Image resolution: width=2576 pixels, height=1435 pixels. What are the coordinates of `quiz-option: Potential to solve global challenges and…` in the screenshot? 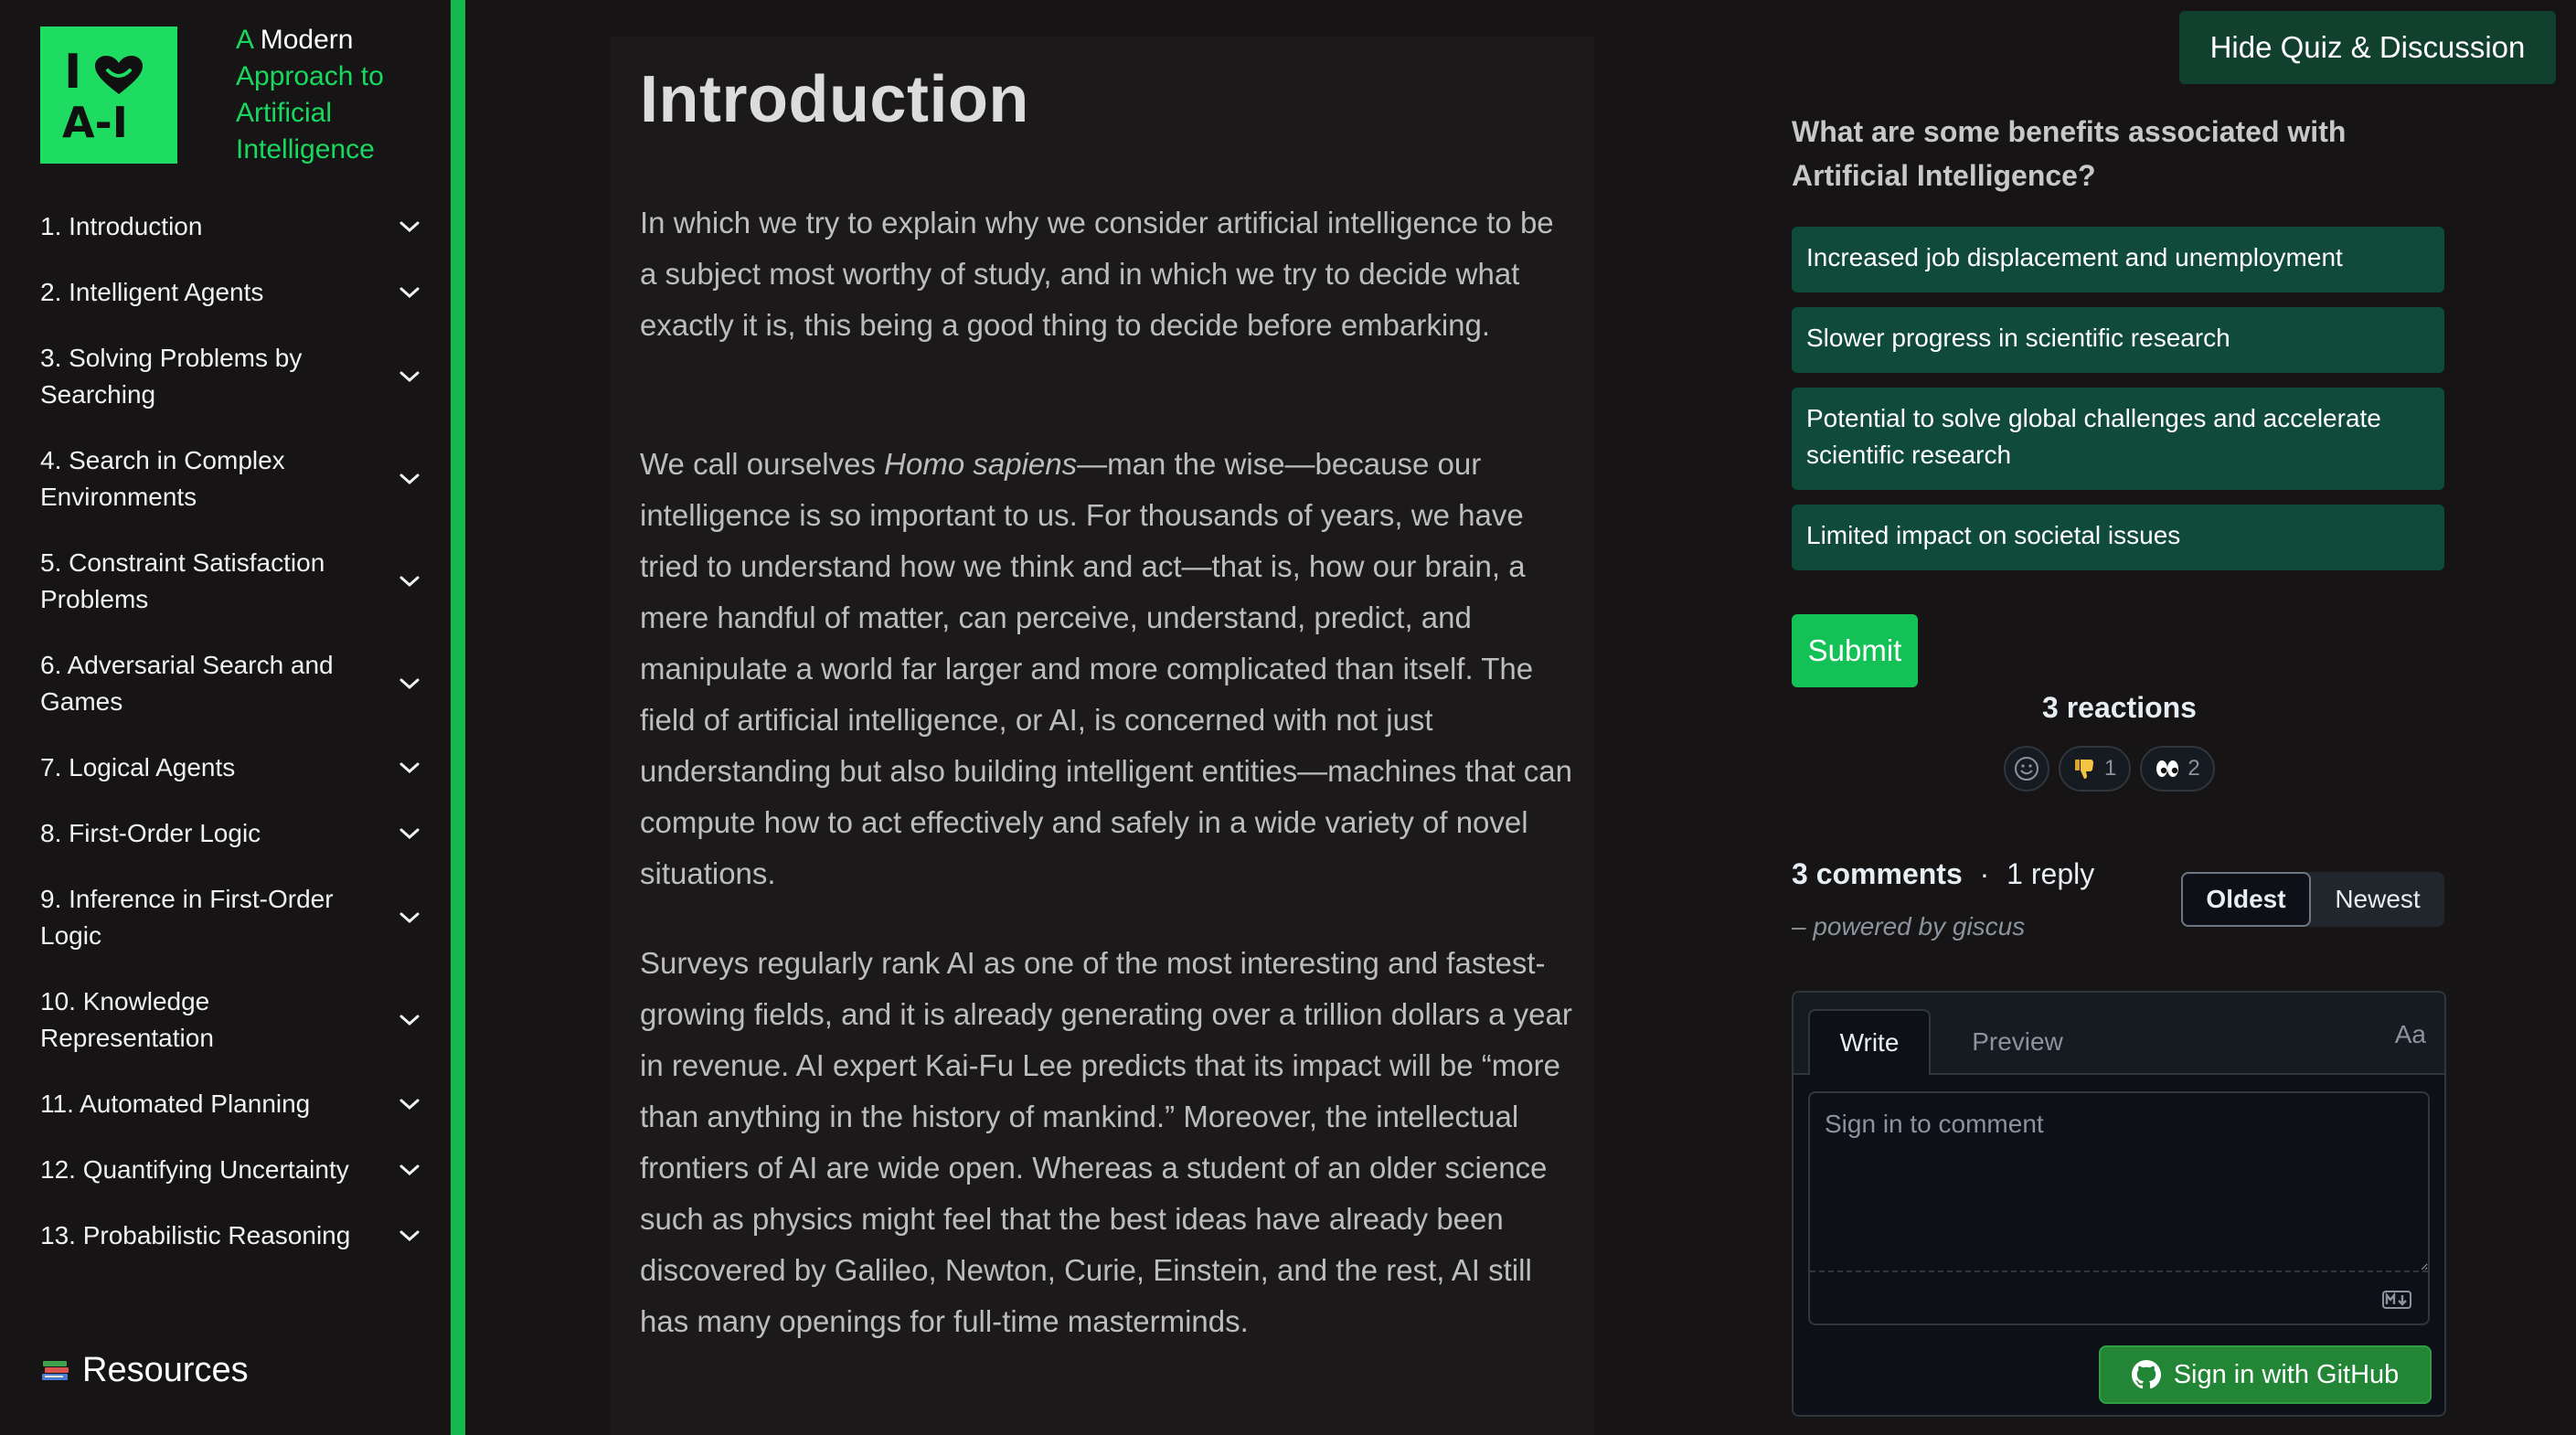 It's located at (2118, 439).